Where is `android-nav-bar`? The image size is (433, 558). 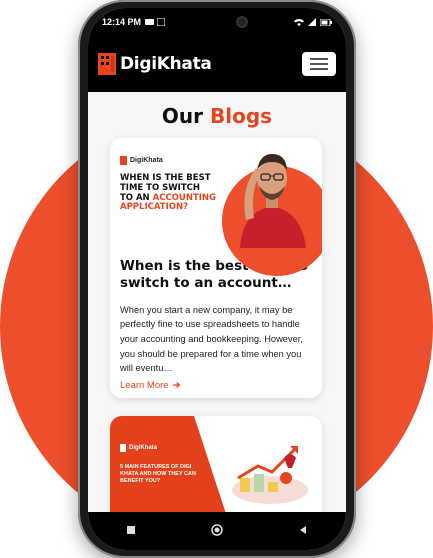
android-nav-bar is located at coordinates (217, 531).